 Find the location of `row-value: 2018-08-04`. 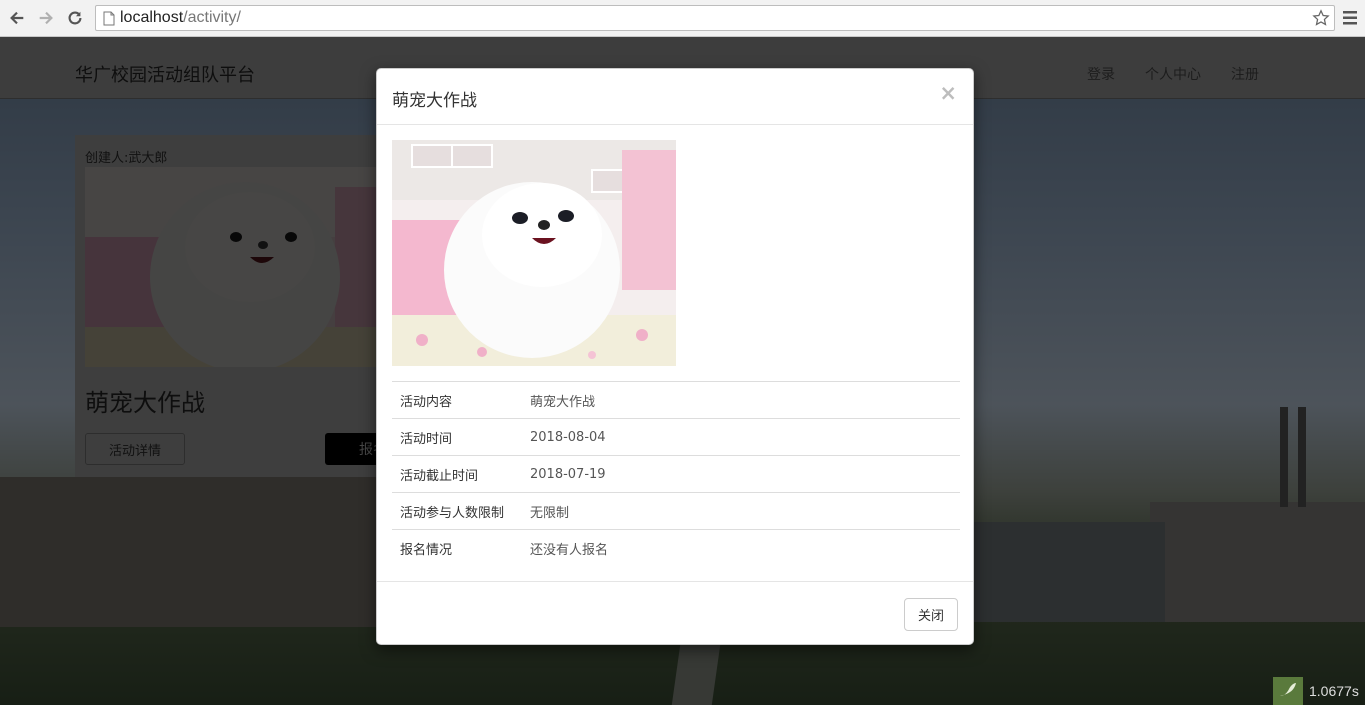

row-value: 2018-08-04 is located at coordinates (741, 437).